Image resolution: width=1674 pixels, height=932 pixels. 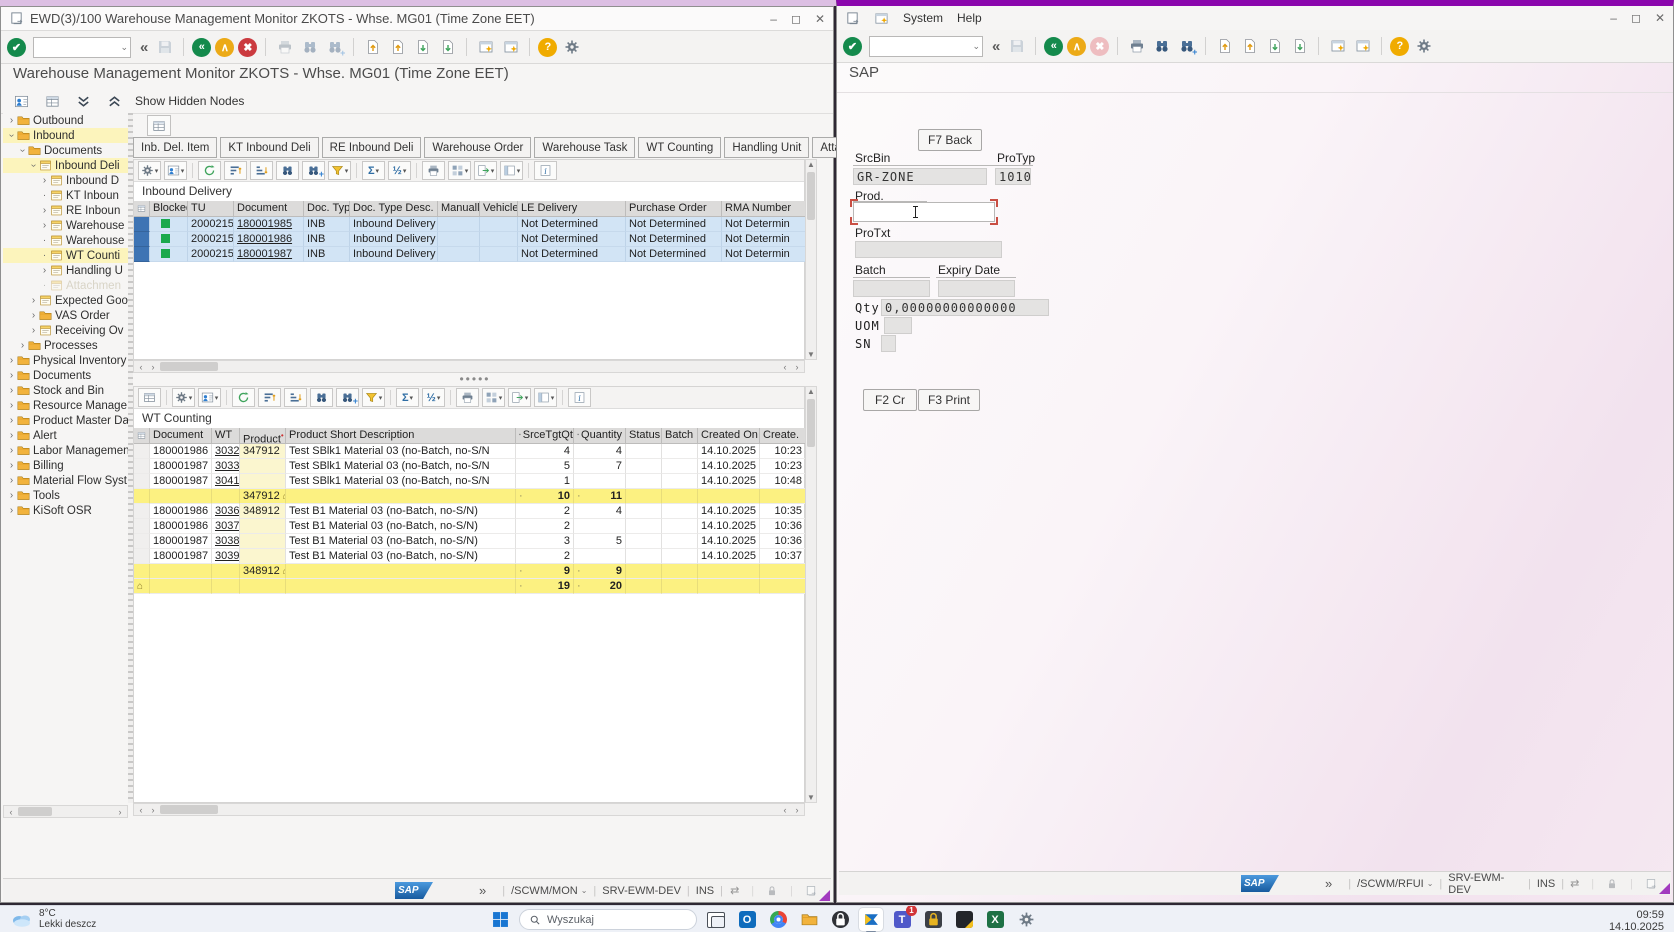 I want to click on info-icon, so click(x=579, y=397).